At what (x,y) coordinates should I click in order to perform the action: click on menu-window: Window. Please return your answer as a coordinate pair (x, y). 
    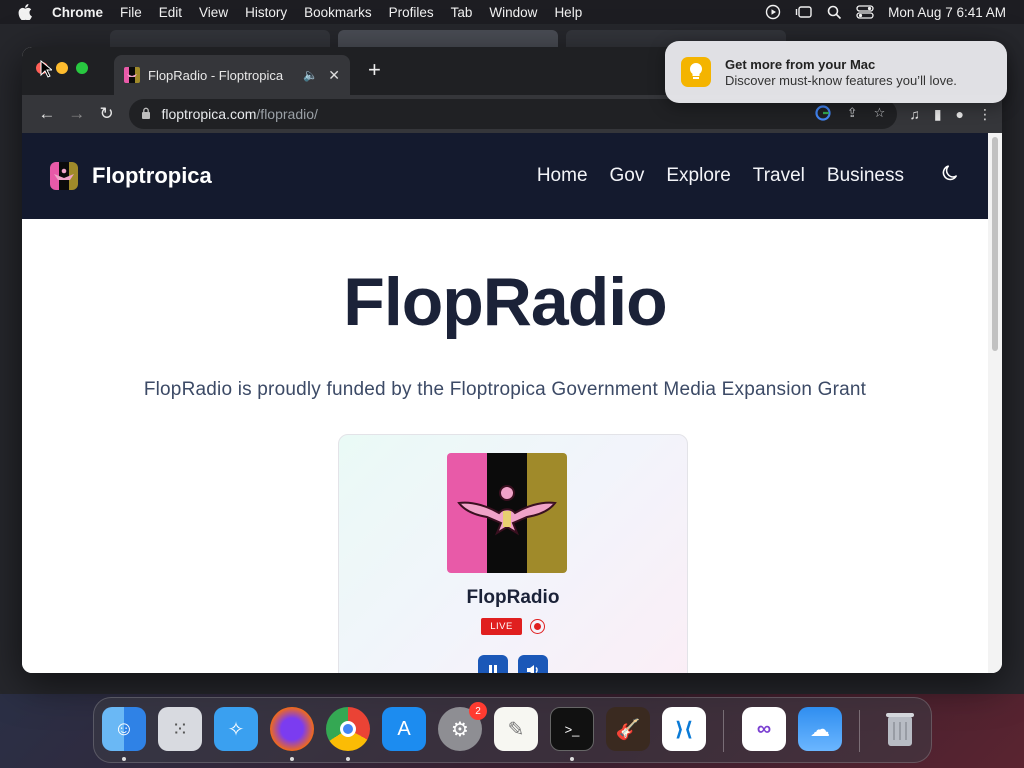
    Looking at the image, I should click on (513, 12).